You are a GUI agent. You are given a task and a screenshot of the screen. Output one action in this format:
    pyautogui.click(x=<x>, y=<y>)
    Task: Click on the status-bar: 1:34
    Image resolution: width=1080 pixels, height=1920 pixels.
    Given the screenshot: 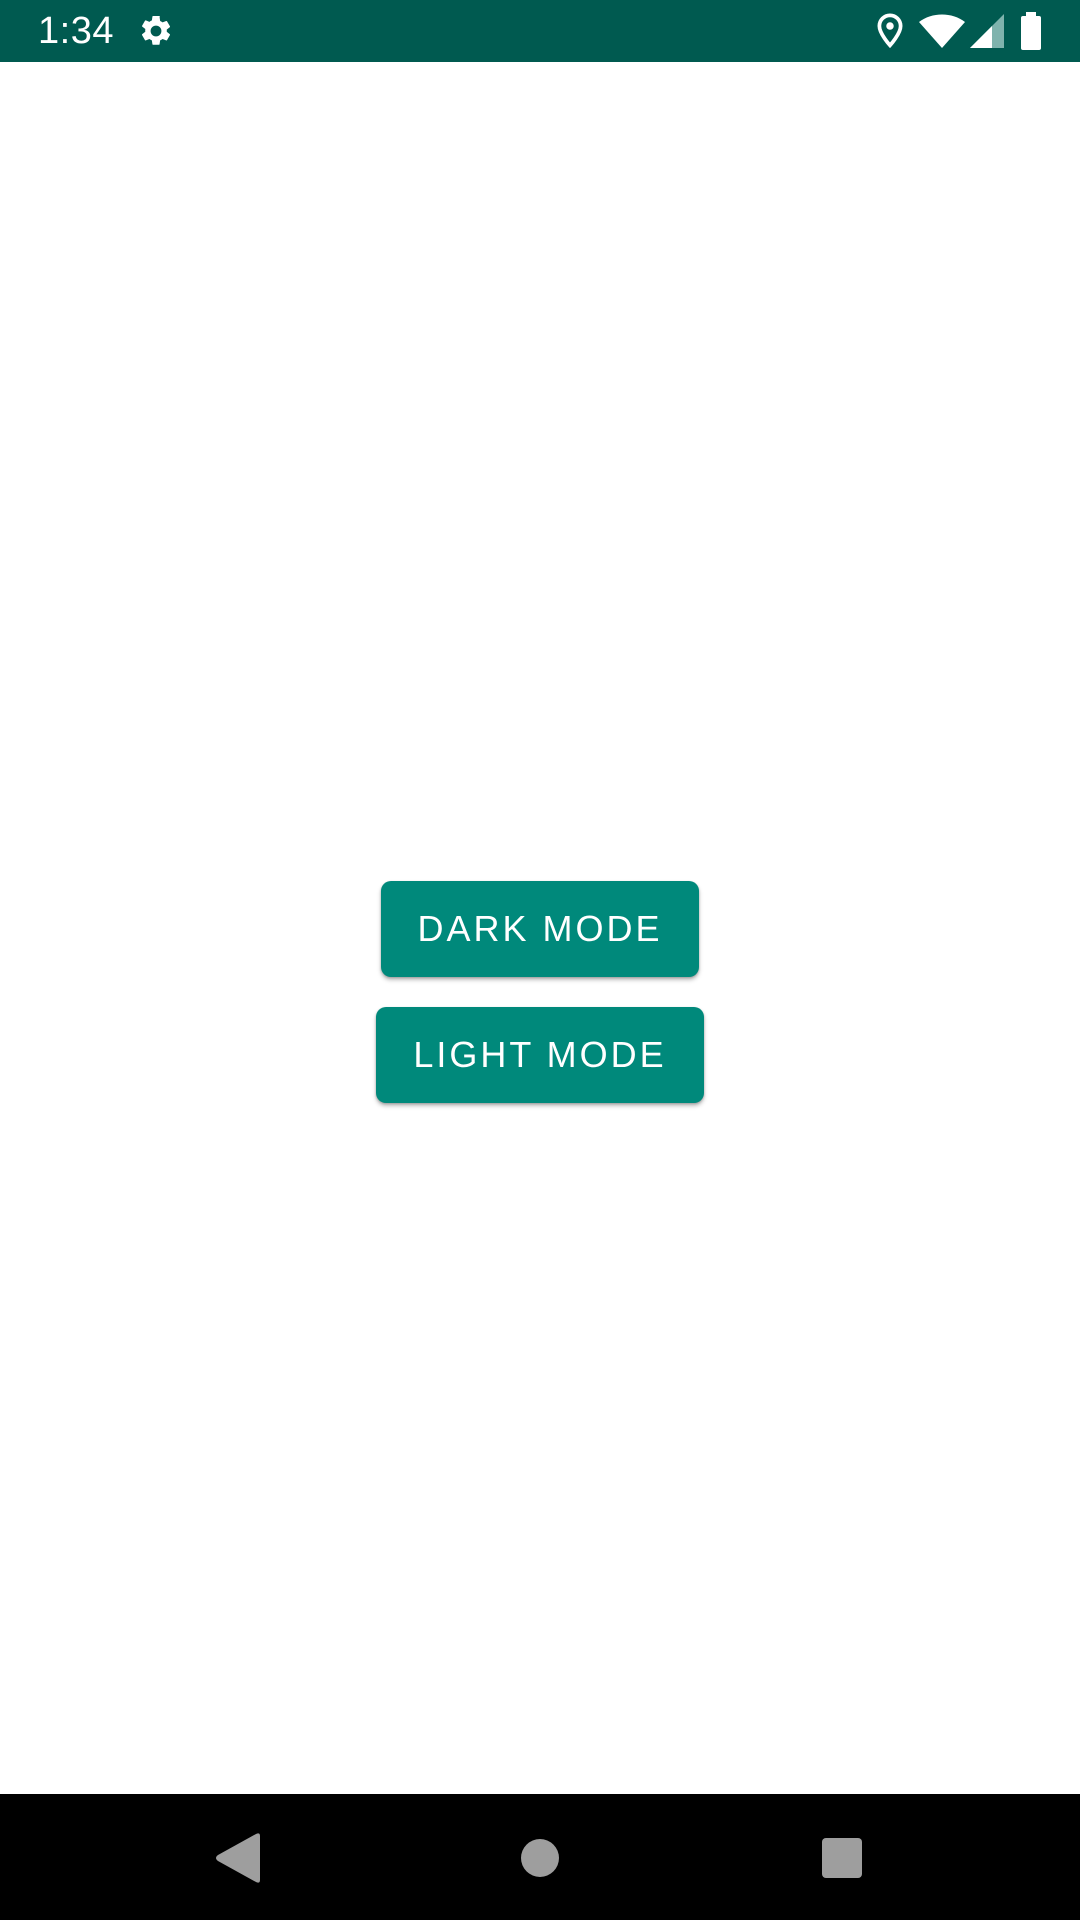 What is the action you would take?
    pyautogui.click(x=540, y=31)
    